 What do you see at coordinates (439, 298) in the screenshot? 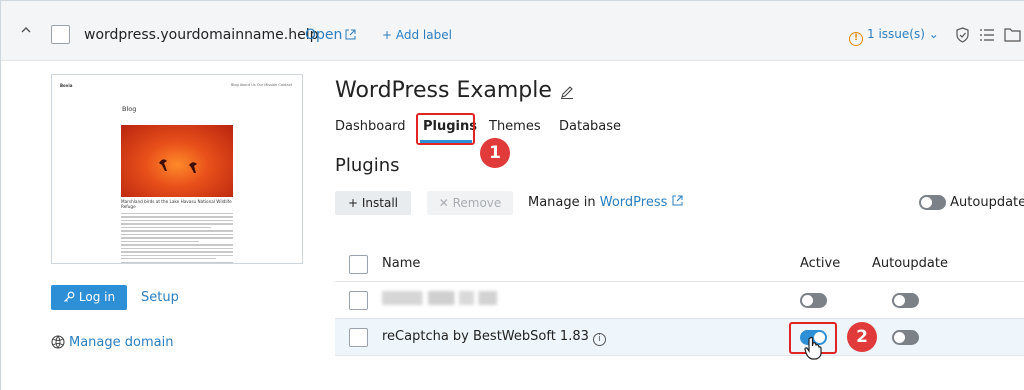
I see `blurred-plugin-name` at bounding box center [439, 298].